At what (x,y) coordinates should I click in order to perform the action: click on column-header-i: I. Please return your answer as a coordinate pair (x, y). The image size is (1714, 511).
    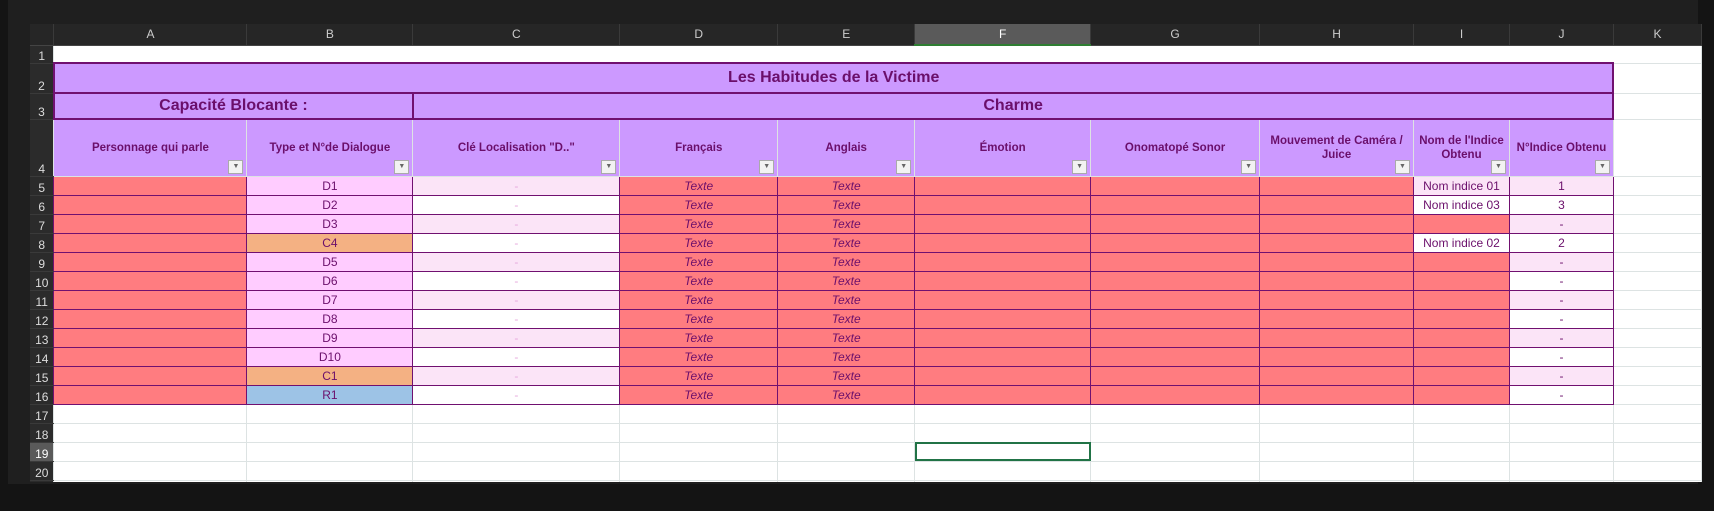
    Looking at the image, I should click on (1461, 35).